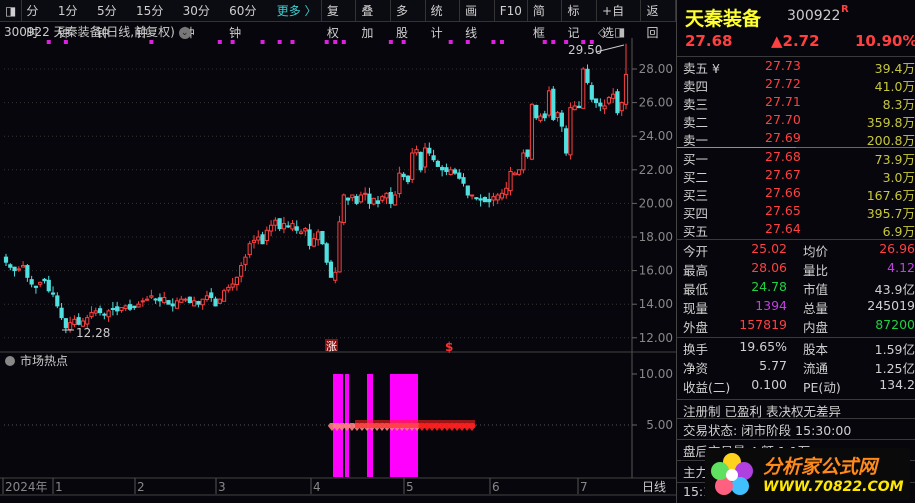 This screenshot has width=915, height=503. Describe the element at coordinates (656, 69) in the screenshot. I see `y-tick-label: 28.00` at that location.